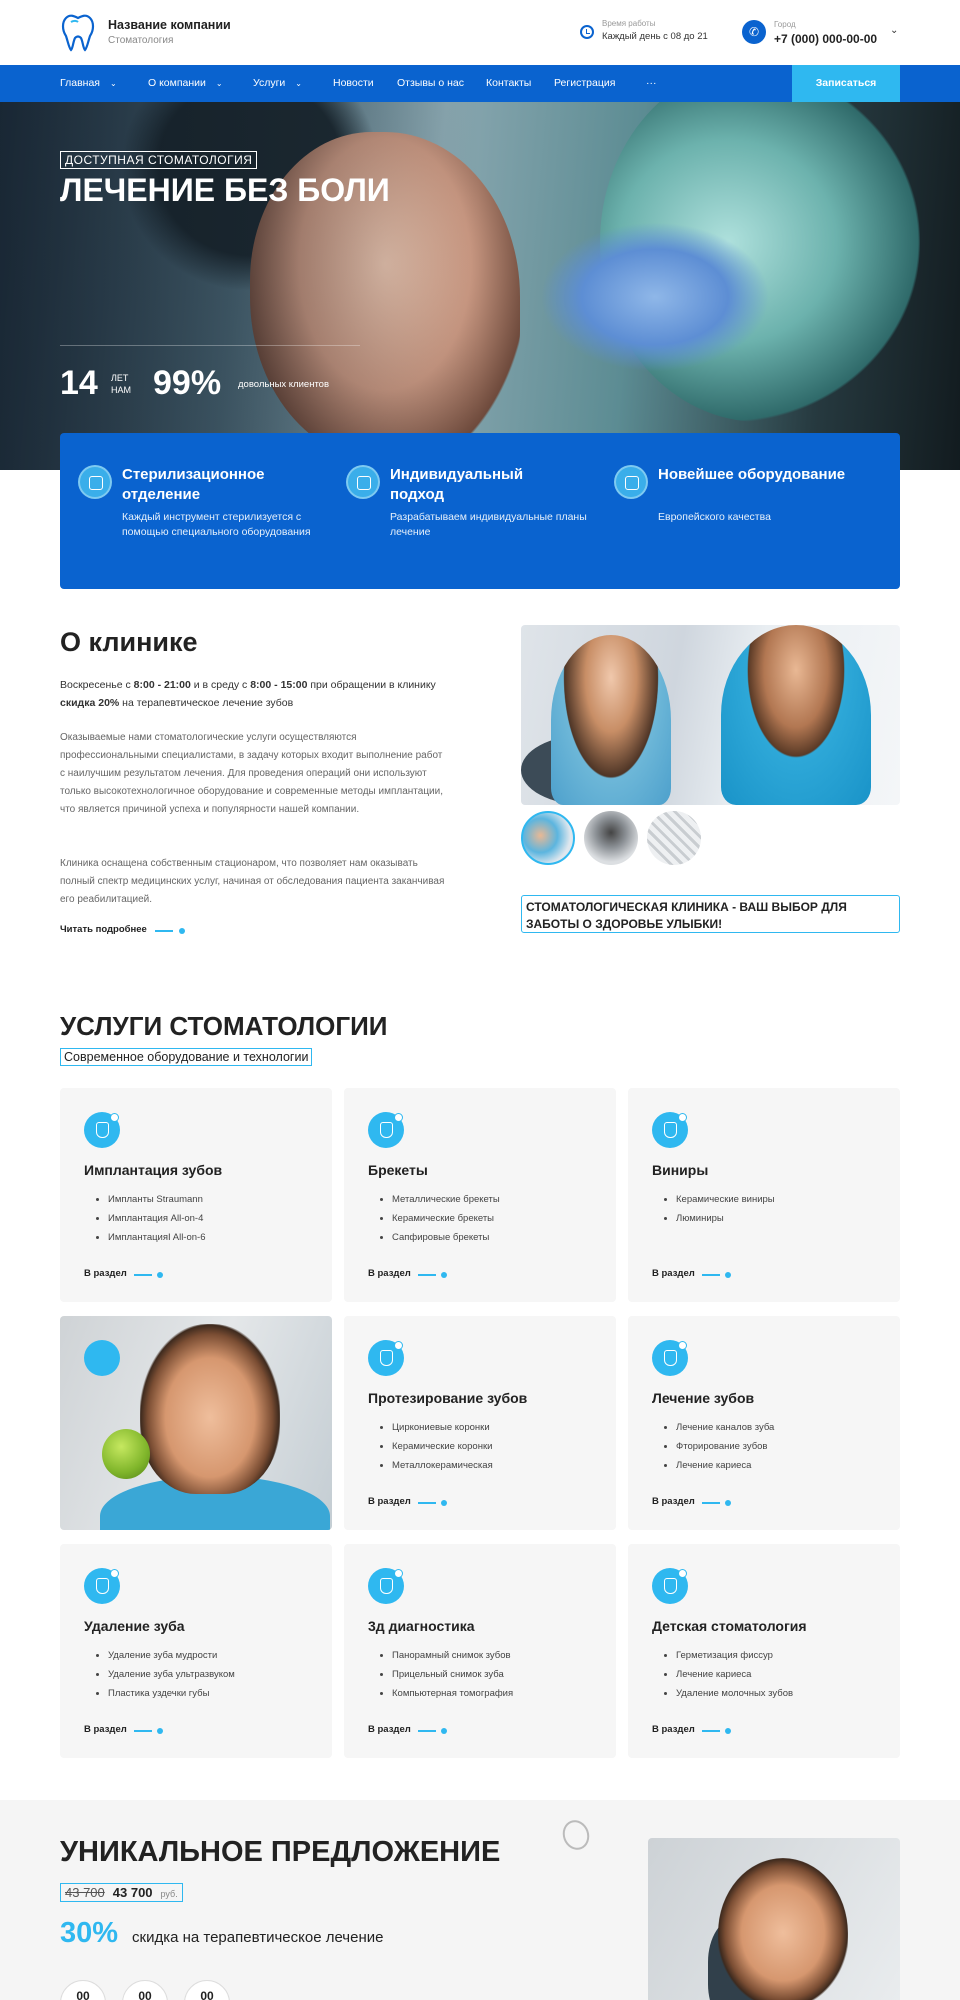  Describe the element at coordinates (171, 1674) in the screenshot. I see `list-item: Удаление зуба ультразвуком` at that location.